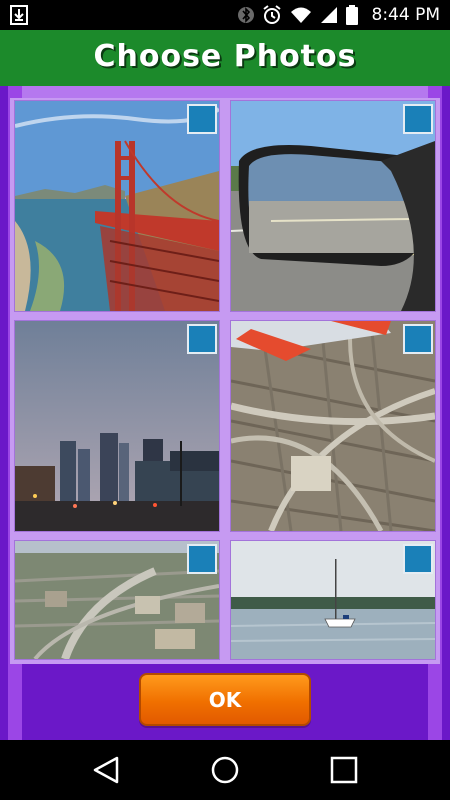 This screenshot has height=800, width=450. I want to click on signal-icon, so click(329, 15).